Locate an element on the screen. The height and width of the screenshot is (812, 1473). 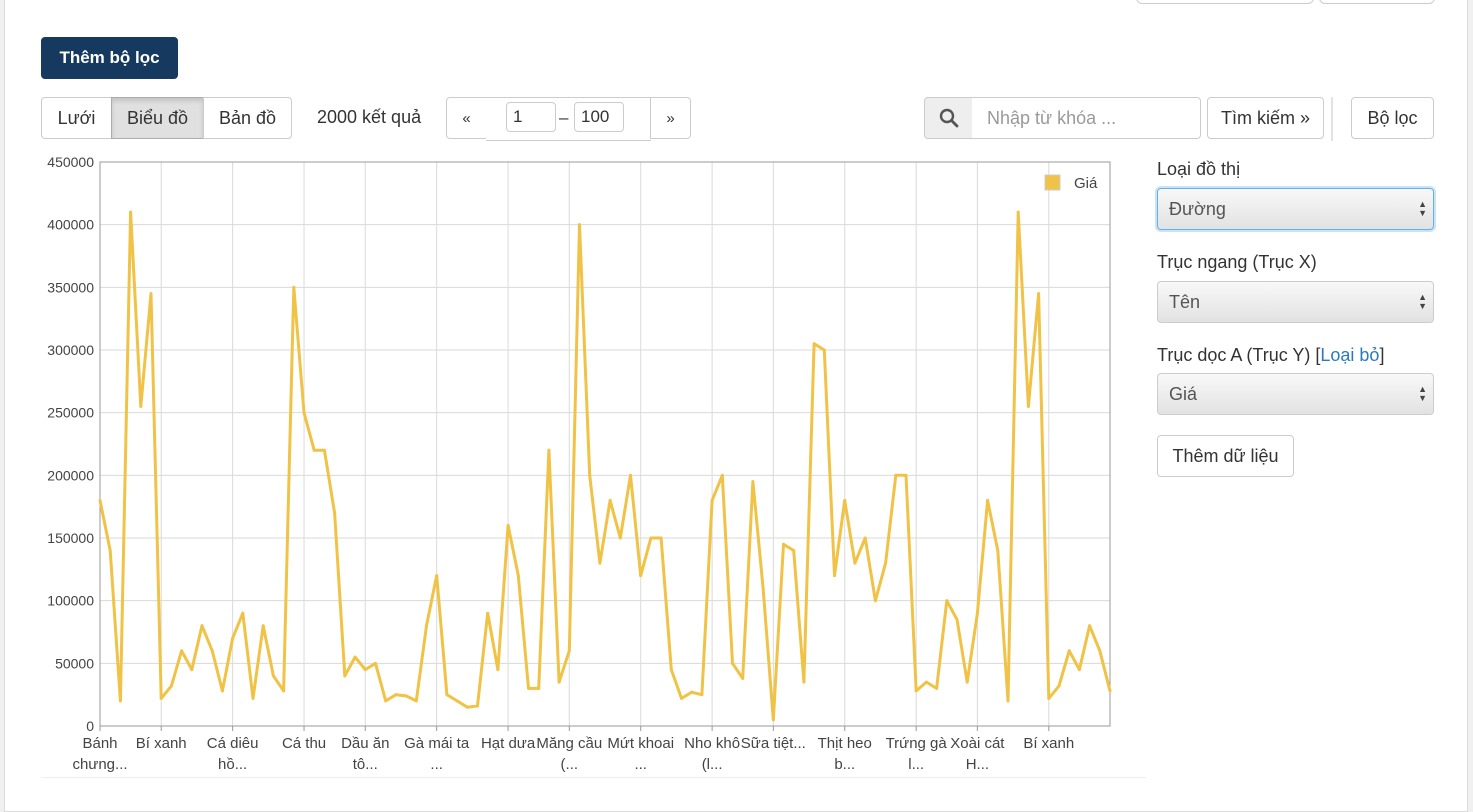
search-button: Tìm kiếm » is located at coordinates (1265, 118).